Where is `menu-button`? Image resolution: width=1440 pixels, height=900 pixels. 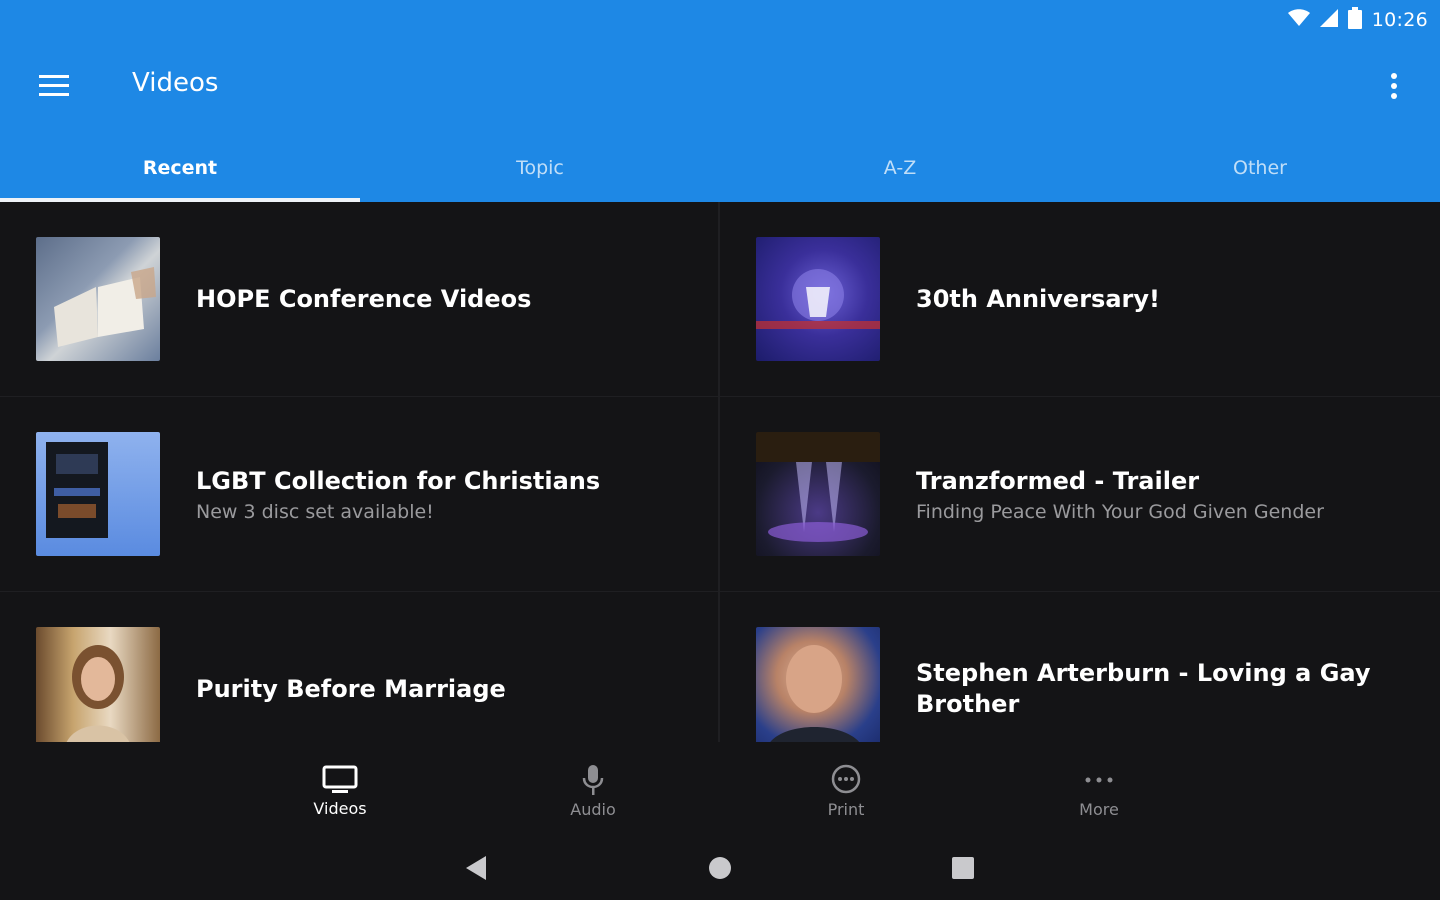
menu-button is located at coordinates (54, 86).